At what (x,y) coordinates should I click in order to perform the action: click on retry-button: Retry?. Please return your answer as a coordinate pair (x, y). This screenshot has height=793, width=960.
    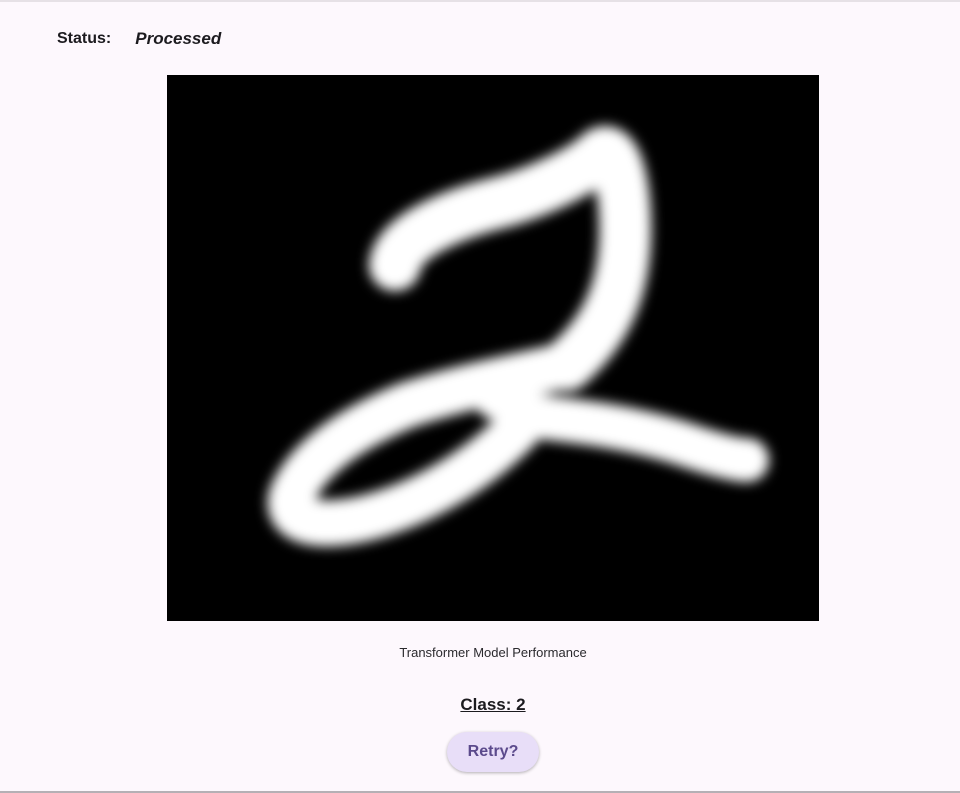
    Looking at the image, I should click on (493, 752).